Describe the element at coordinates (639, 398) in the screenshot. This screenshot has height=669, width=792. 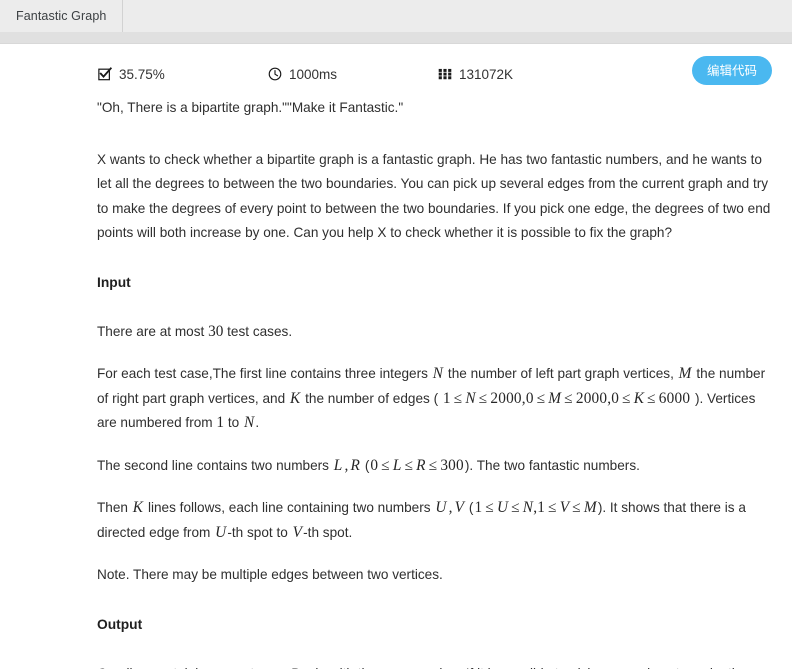
I see `var: K` at that location.